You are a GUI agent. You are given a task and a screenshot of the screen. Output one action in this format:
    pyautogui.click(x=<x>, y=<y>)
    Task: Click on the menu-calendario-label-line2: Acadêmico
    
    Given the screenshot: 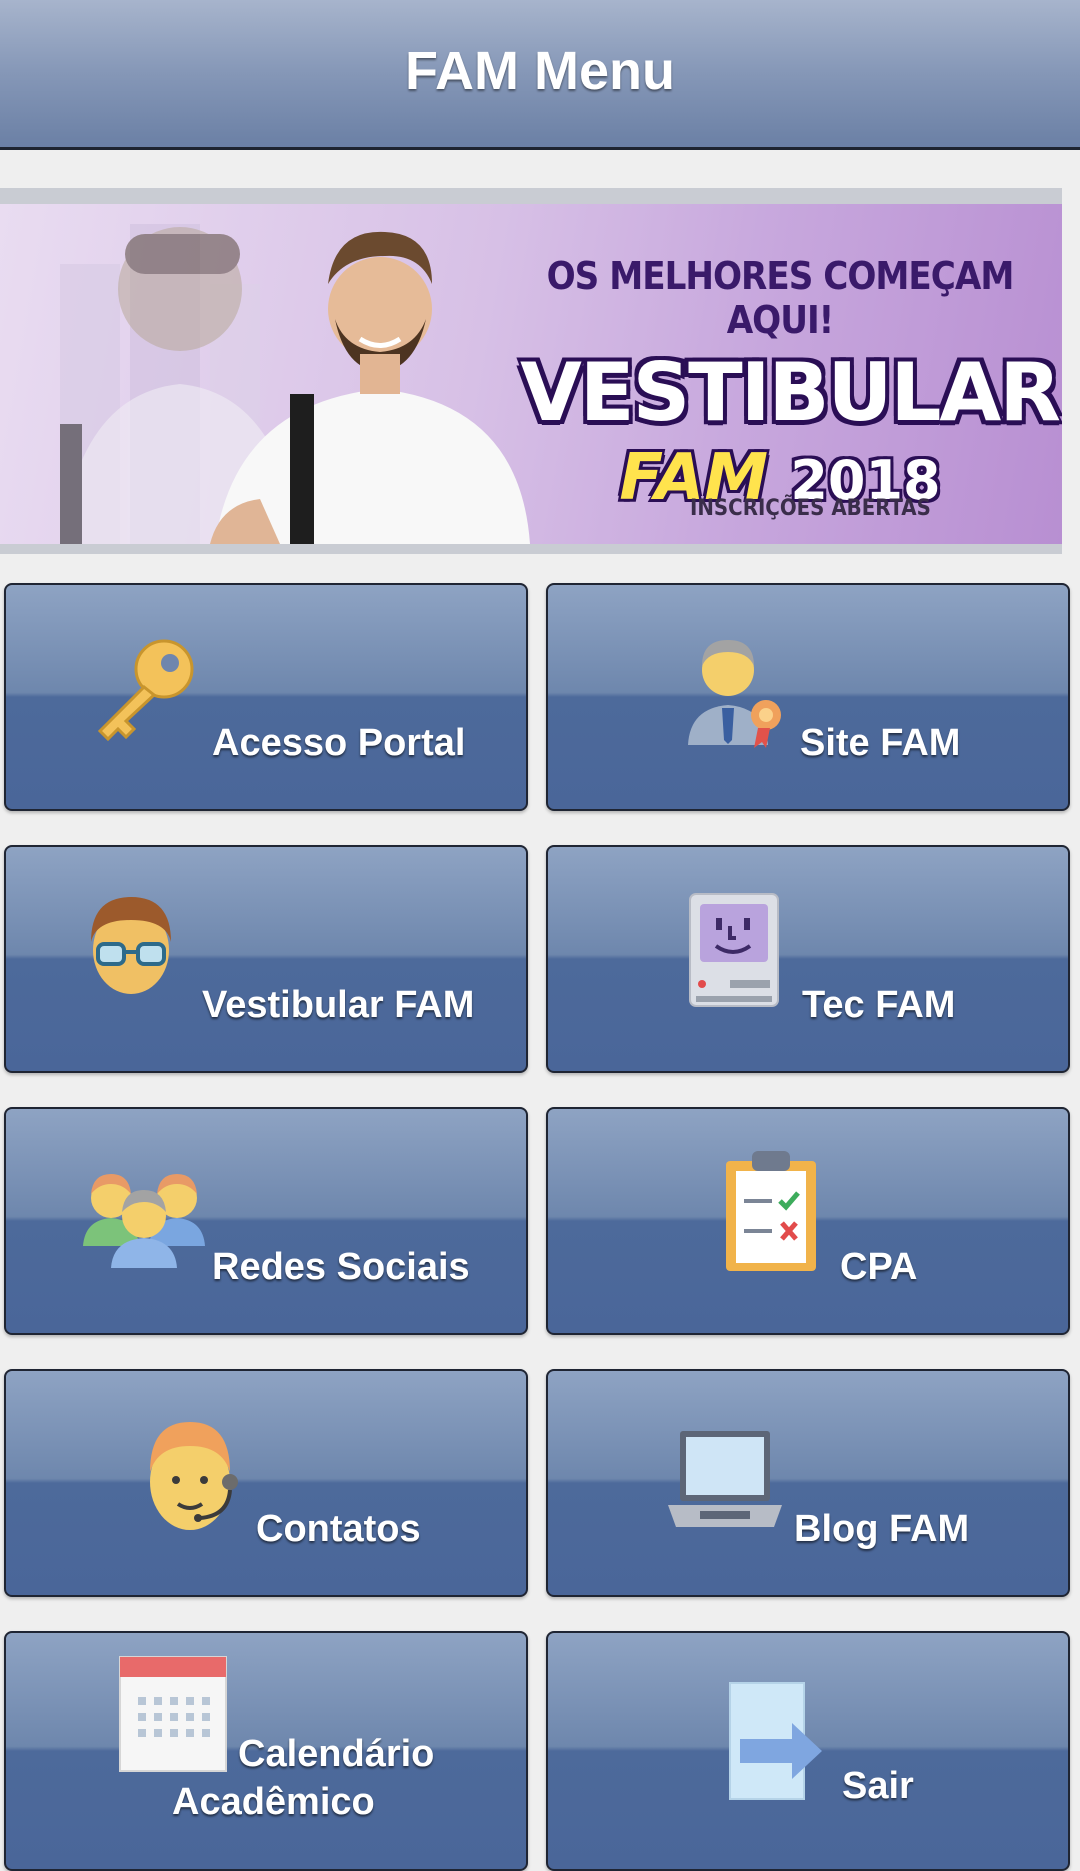 What is the action you would take?
    pyautogui.click(x=273, y=1802)
    